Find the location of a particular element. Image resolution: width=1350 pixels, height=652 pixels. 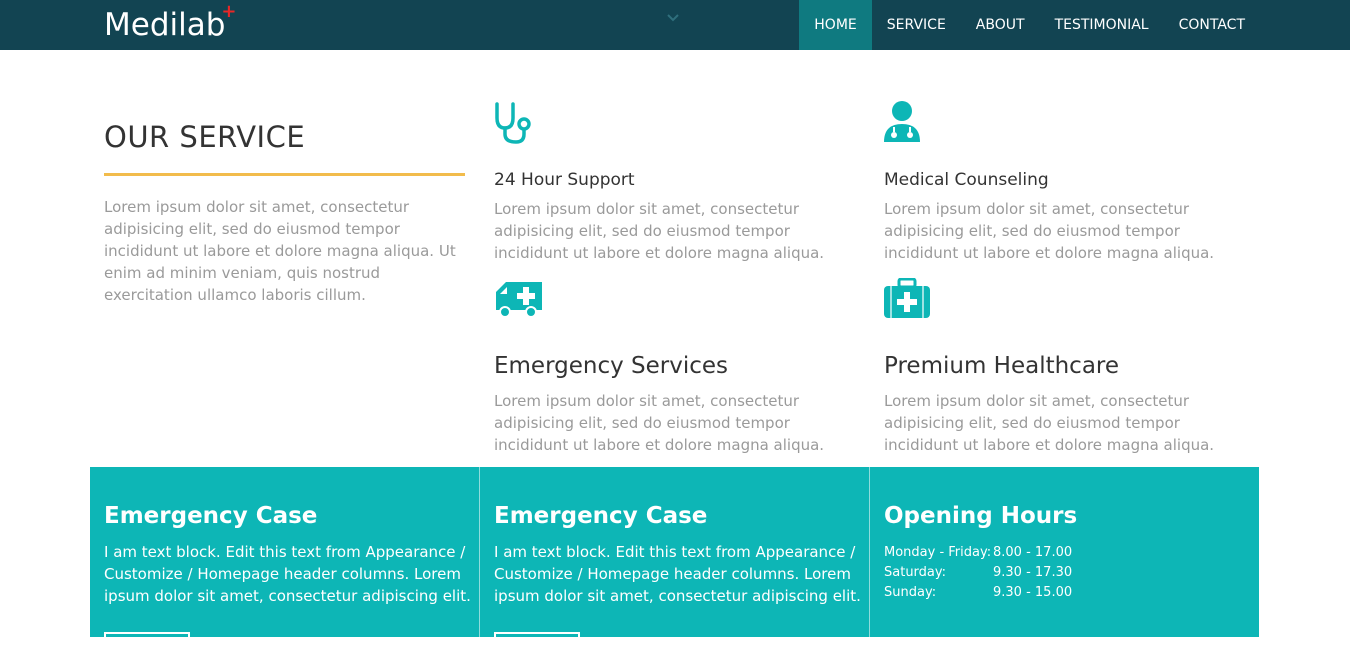

hours-time: 9.30 - 15.00 is located at coordinates (1033, 592).